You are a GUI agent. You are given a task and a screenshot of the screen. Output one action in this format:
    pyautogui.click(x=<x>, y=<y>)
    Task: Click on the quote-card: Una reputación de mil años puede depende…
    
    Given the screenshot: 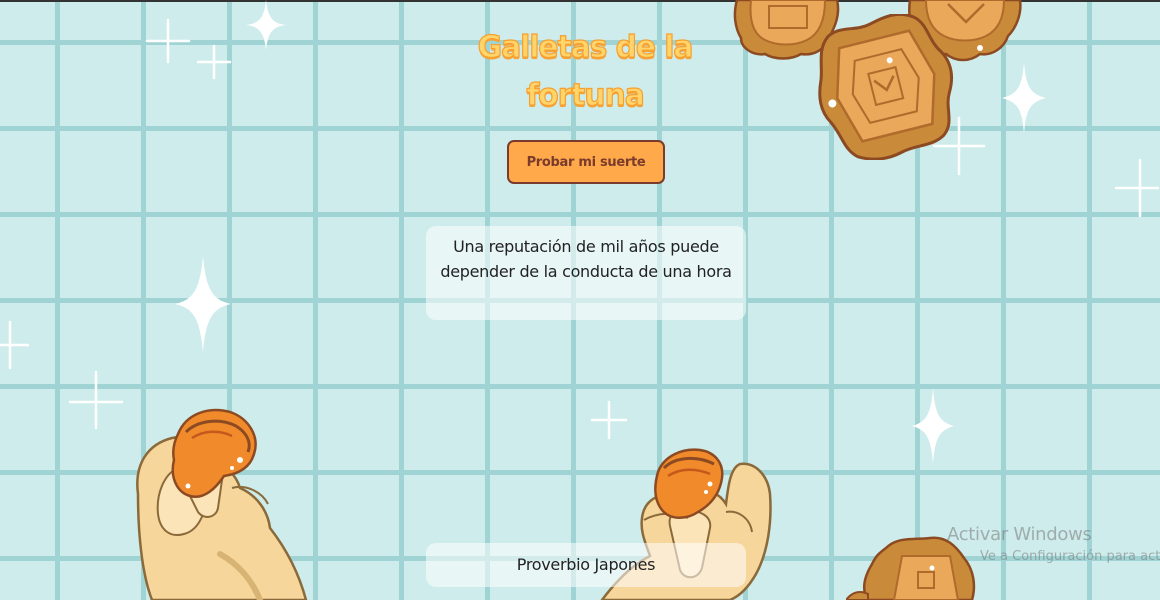 What is the action you would take?
    pyautogui.click(x=586, y=273)
    